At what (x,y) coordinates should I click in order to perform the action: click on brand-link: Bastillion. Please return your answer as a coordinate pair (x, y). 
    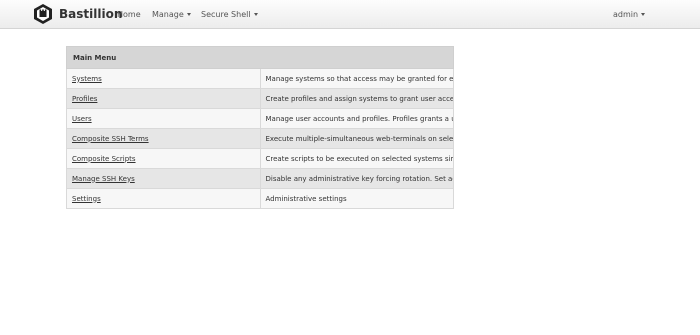
    Looking at the image, I should click on (77, 14).